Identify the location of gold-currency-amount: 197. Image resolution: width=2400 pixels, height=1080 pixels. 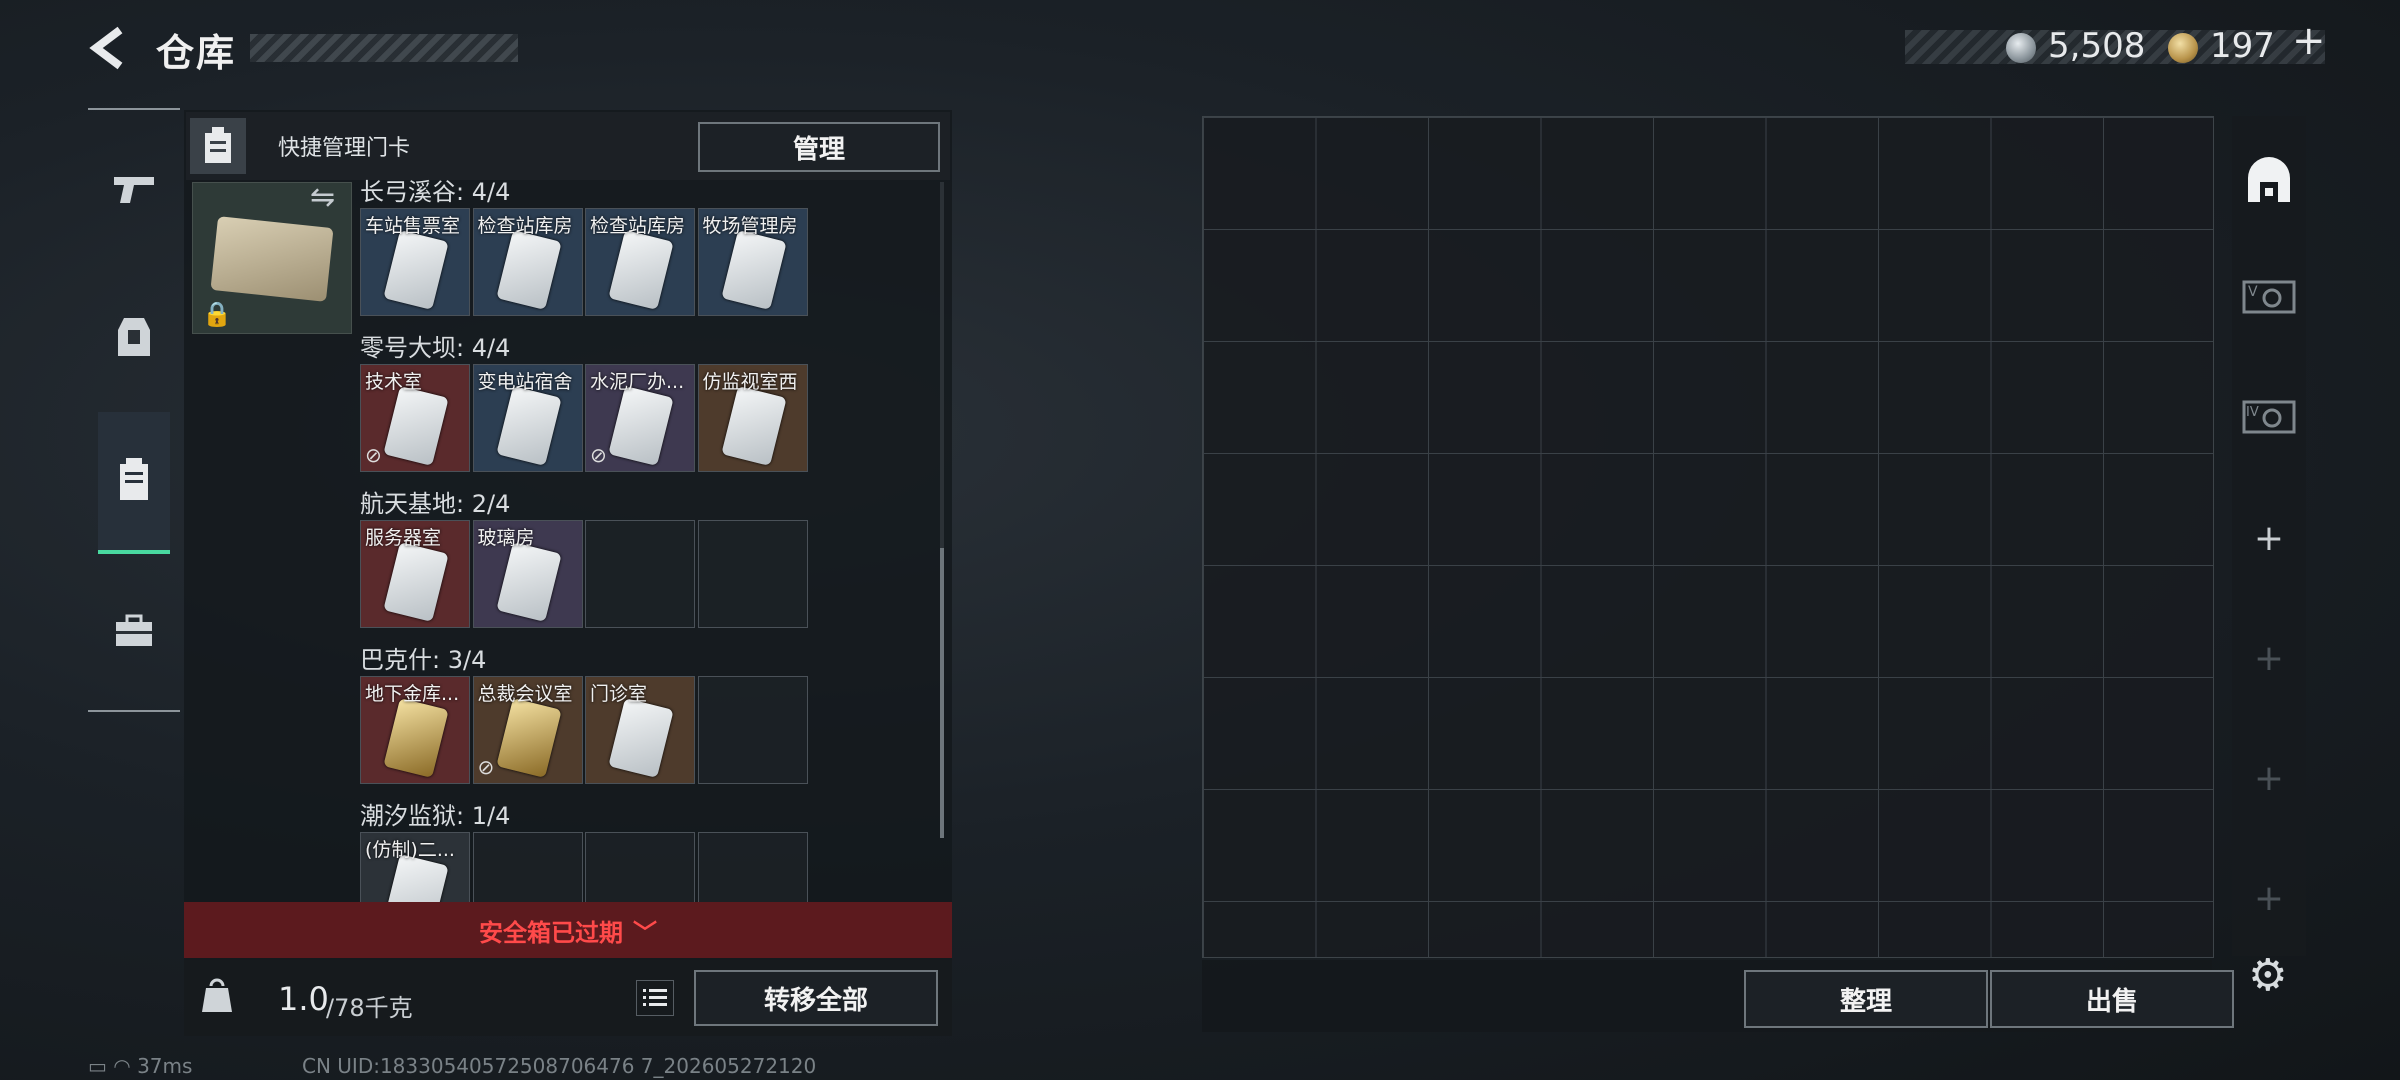
(2242, 46).